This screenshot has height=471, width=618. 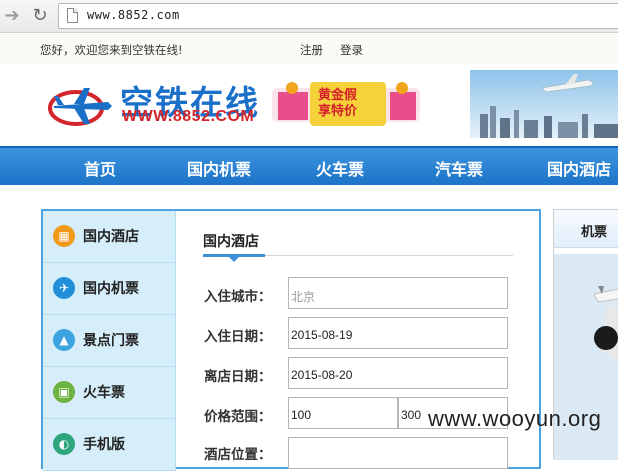 What do you see at coordinates (544, 104) in the screenshot?
I see `skyline-banner-image` at bounding box center [544, 104].